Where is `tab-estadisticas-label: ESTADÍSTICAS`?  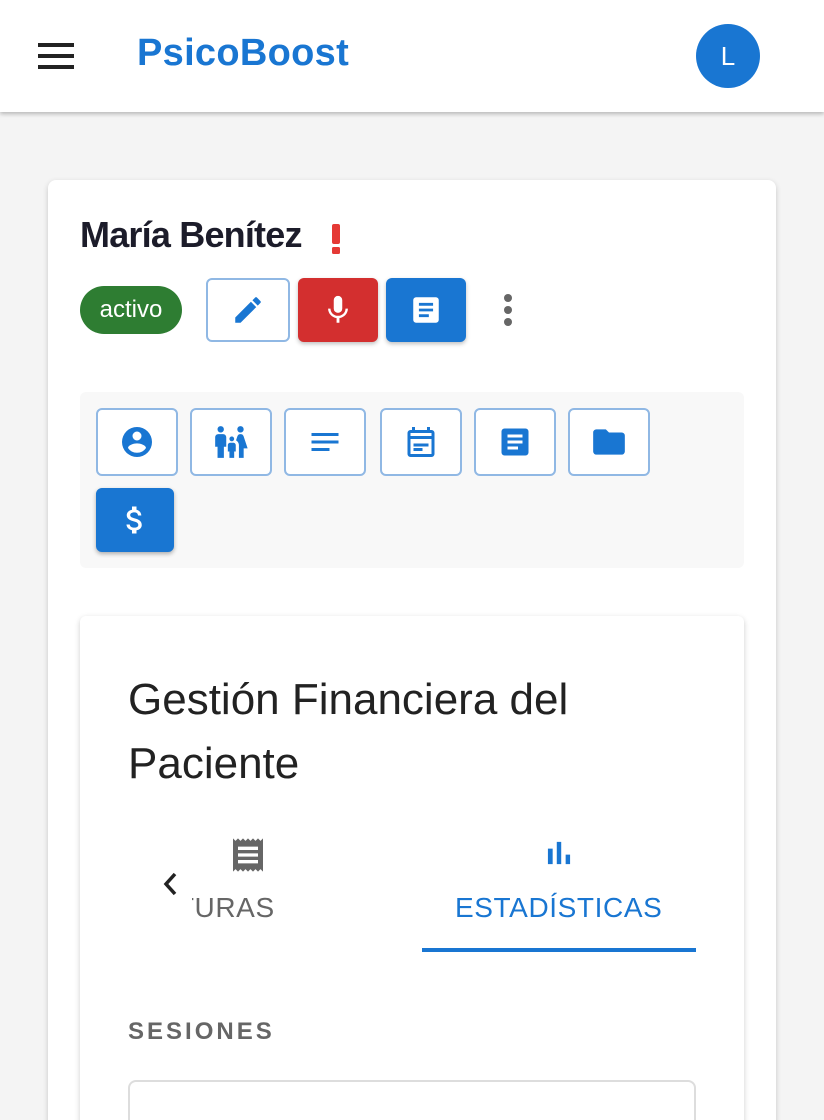
tab-estadisticas-label: ESTADÍSTICAS is located at coordinates (559, 907).